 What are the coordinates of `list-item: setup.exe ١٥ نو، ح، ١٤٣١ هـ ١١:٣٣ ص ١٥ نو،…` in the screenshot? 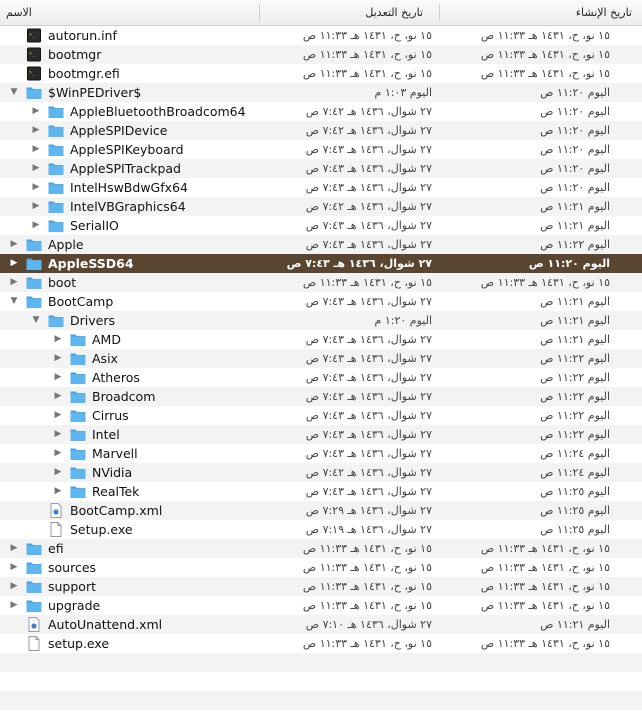 It's located at (321, 643).